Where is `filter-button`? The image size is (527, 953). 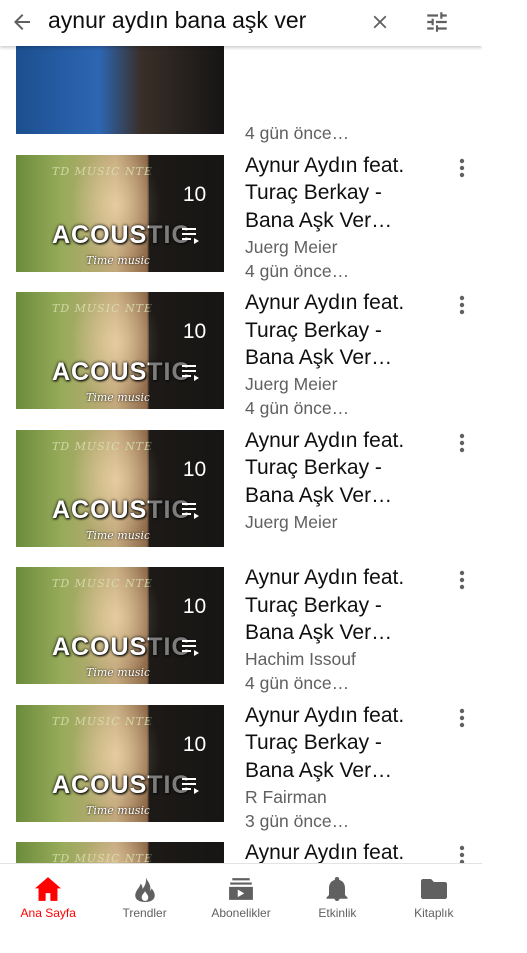
filter-button is located at coordinates (437, 22).